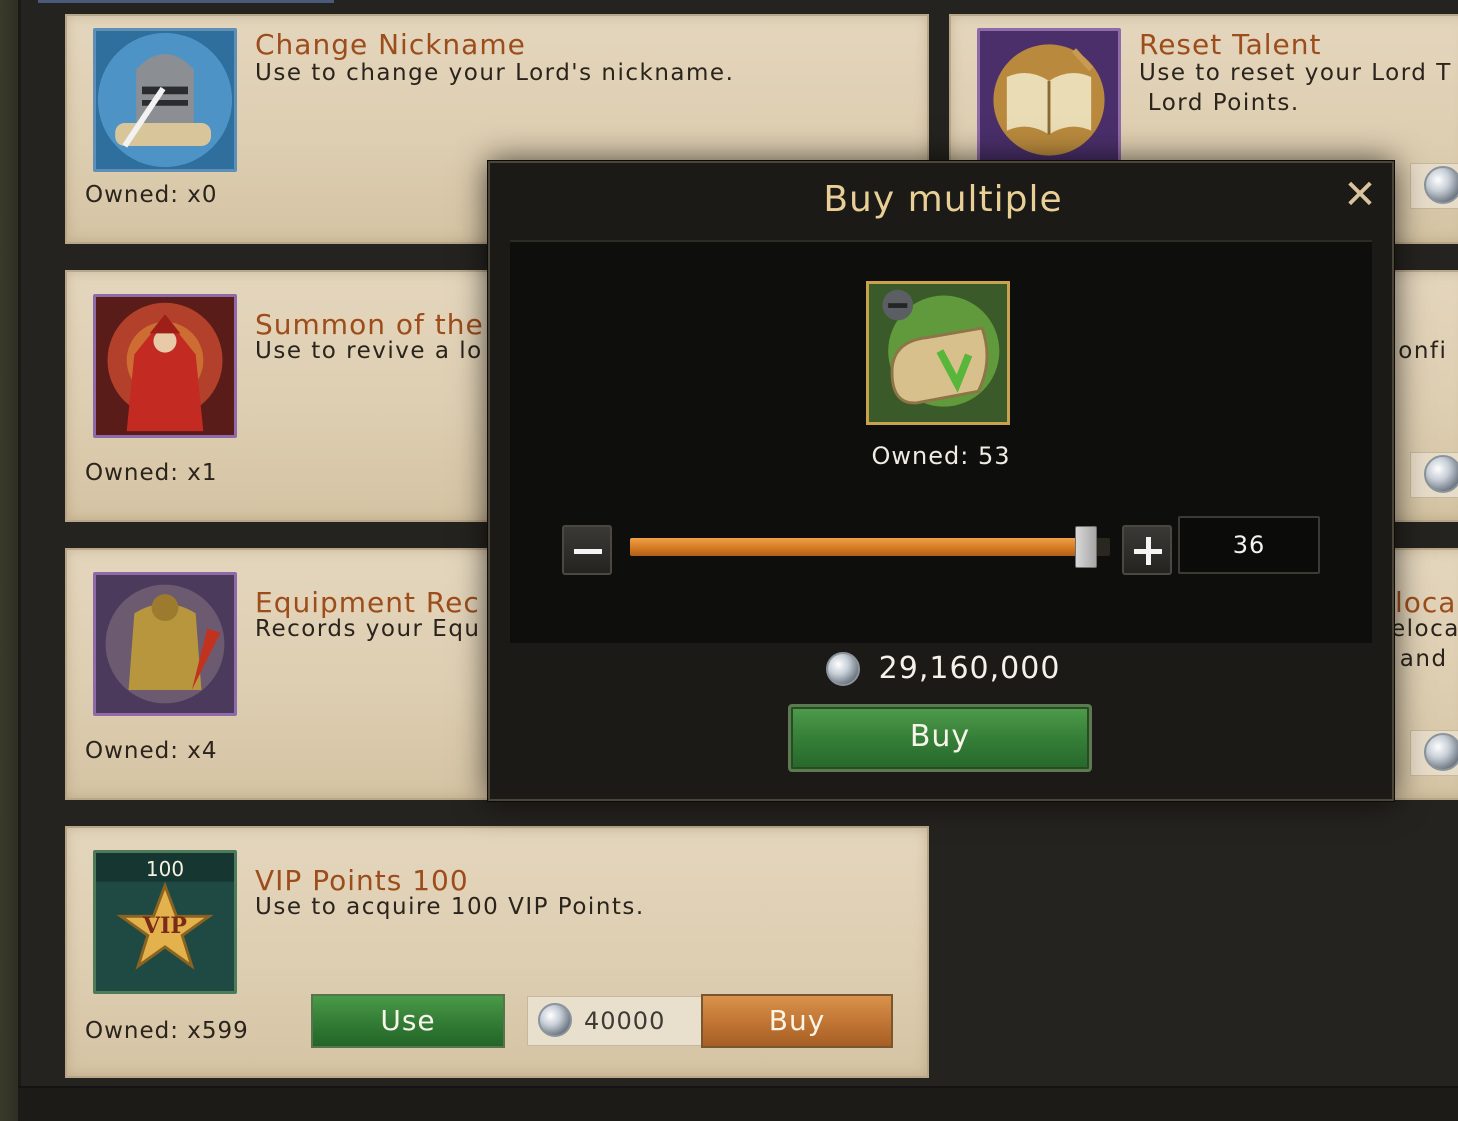  Describe the element at coordinates (1424, 629) in the screenshot. I see `card-description-line: eloca` at that location.